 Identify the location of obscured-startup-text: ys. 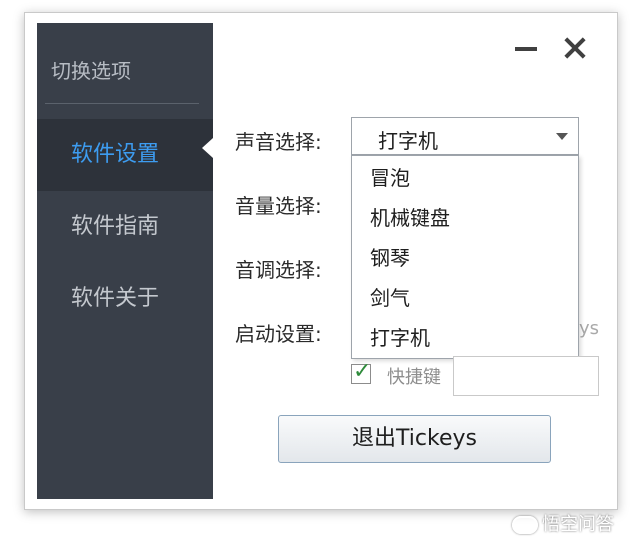
(589, 328).